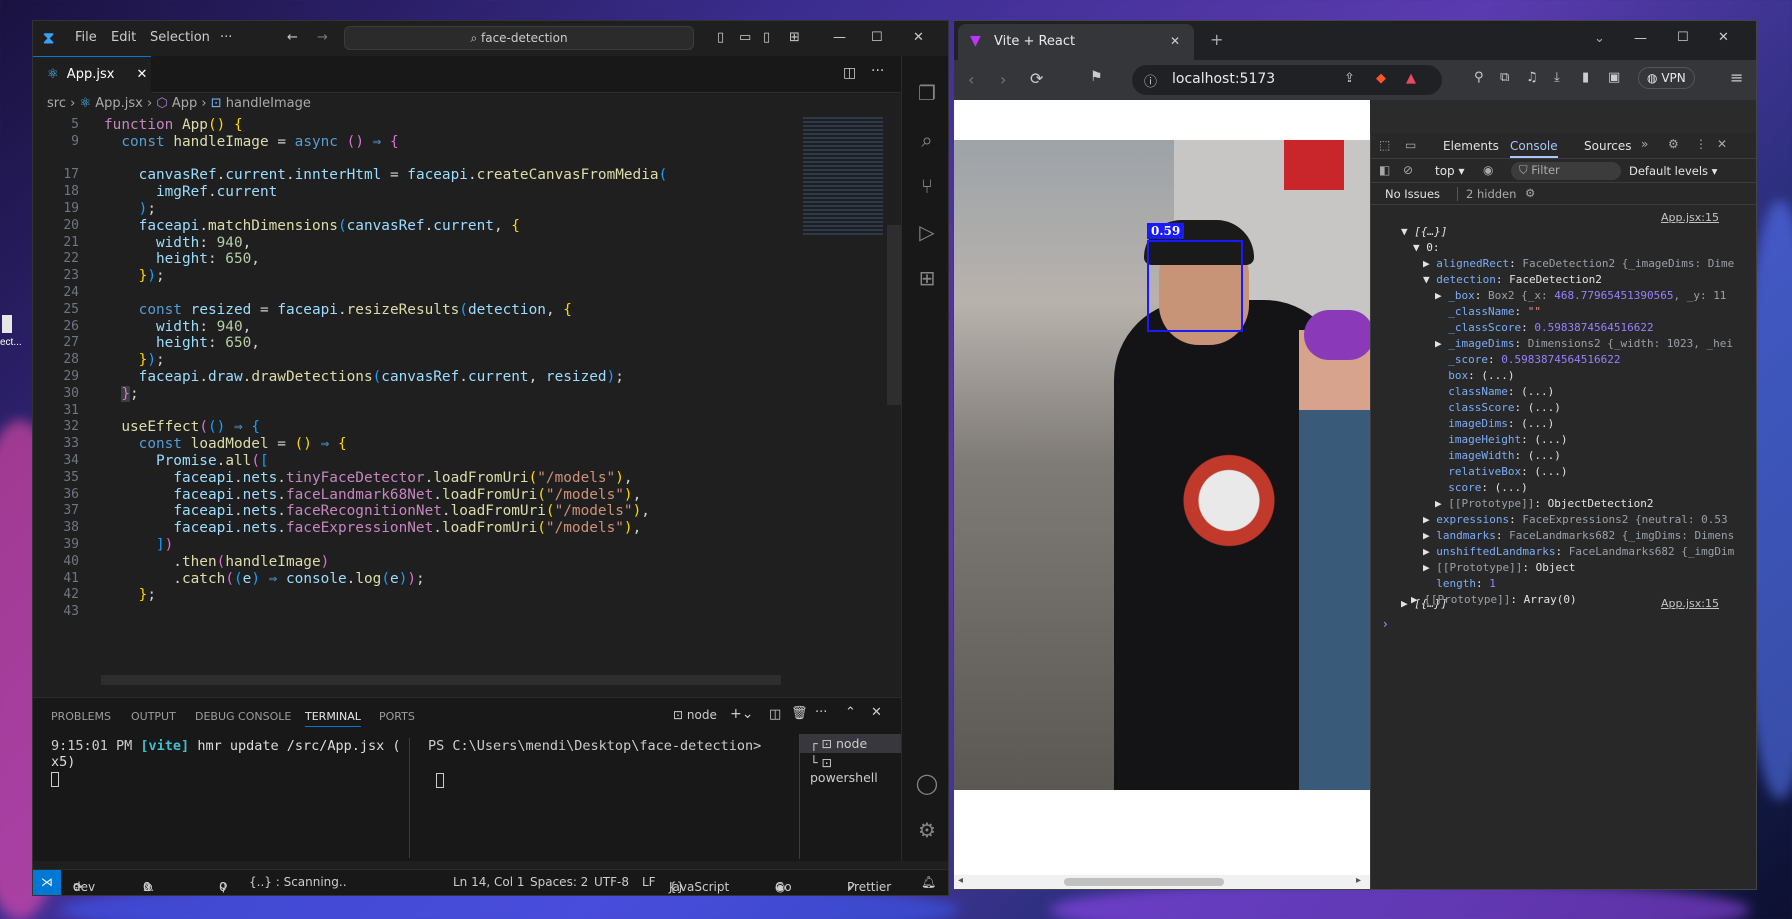 This screenshot has width=1792, height=919. I want to click on vpn-button: ◍ VPN, so click(1666, 78).